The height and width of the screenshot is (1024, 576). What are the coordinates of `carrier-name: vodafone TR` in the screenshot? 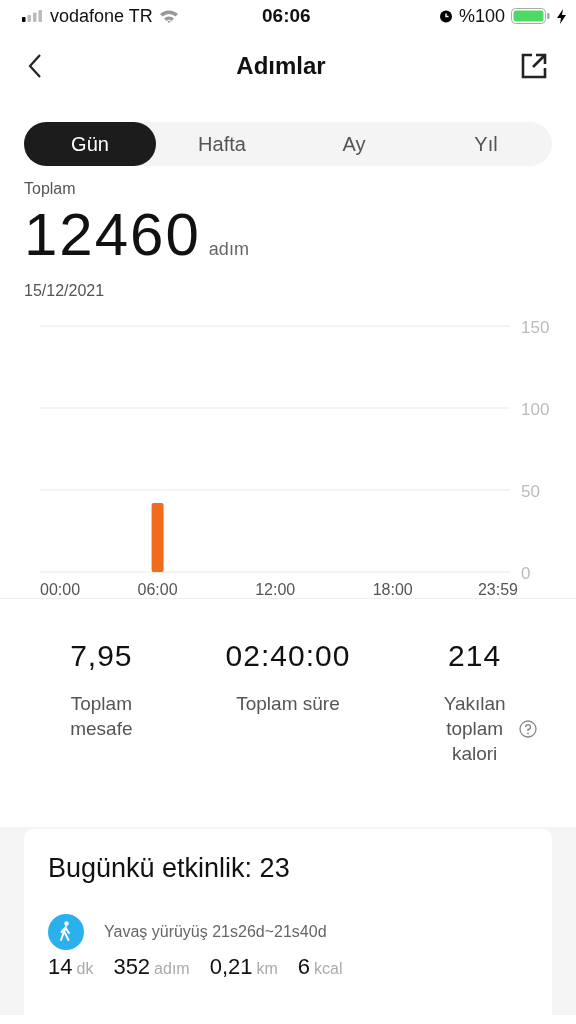 It's located at (101, 16).